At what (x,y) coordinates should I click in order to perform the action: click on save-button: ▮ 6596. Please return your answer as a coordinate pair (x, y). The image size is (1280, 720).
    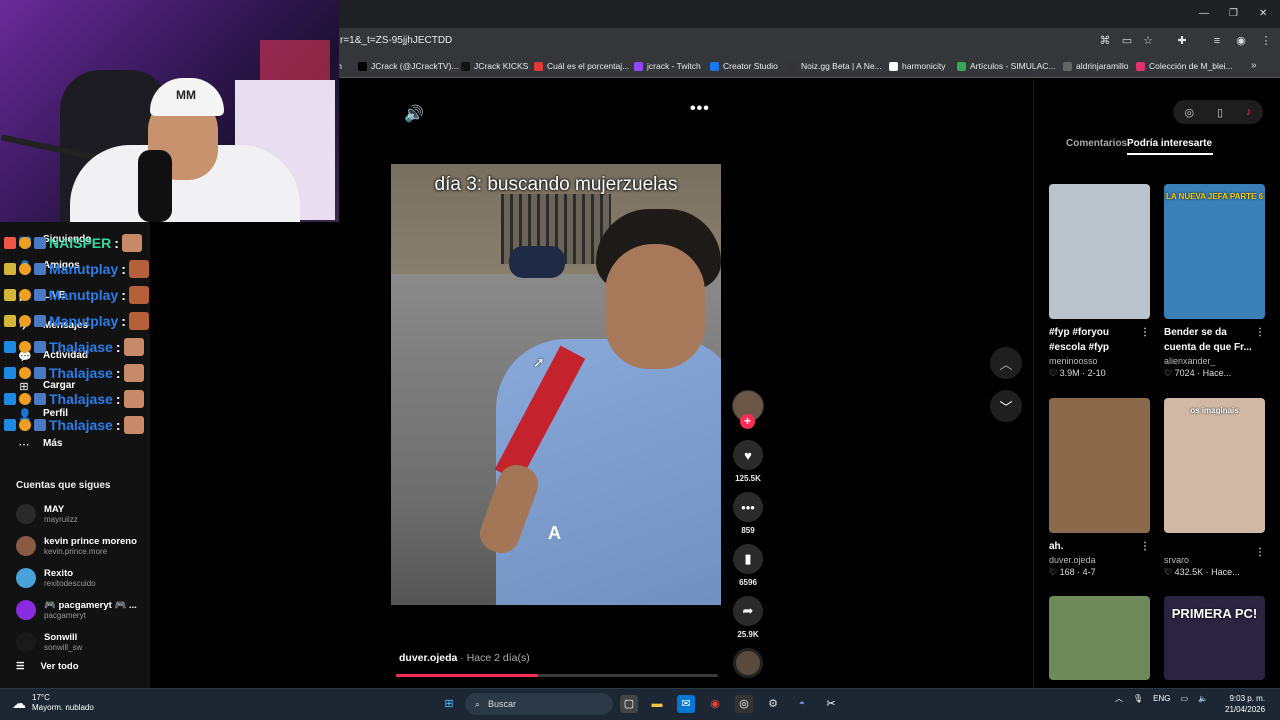
    Looking at the image, I should click on (748, 565).